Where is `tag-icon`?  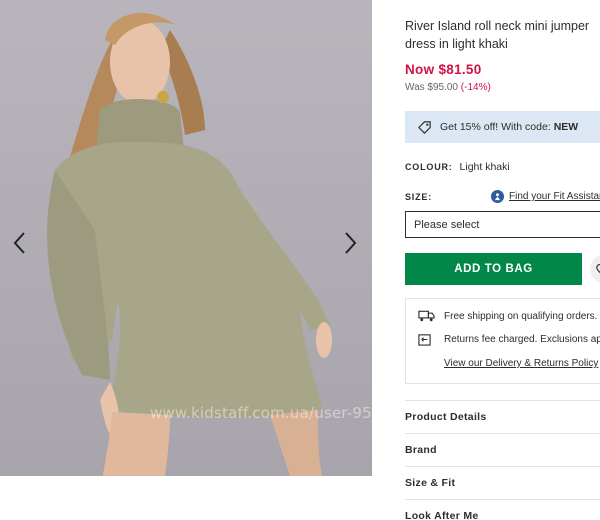
tag-icon is located at coordinates (424, 127).